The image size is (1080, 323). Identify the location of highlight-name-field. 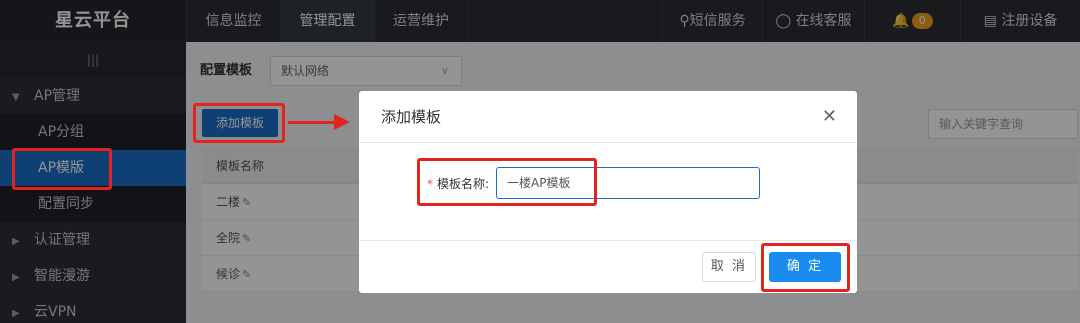
(507, 182).